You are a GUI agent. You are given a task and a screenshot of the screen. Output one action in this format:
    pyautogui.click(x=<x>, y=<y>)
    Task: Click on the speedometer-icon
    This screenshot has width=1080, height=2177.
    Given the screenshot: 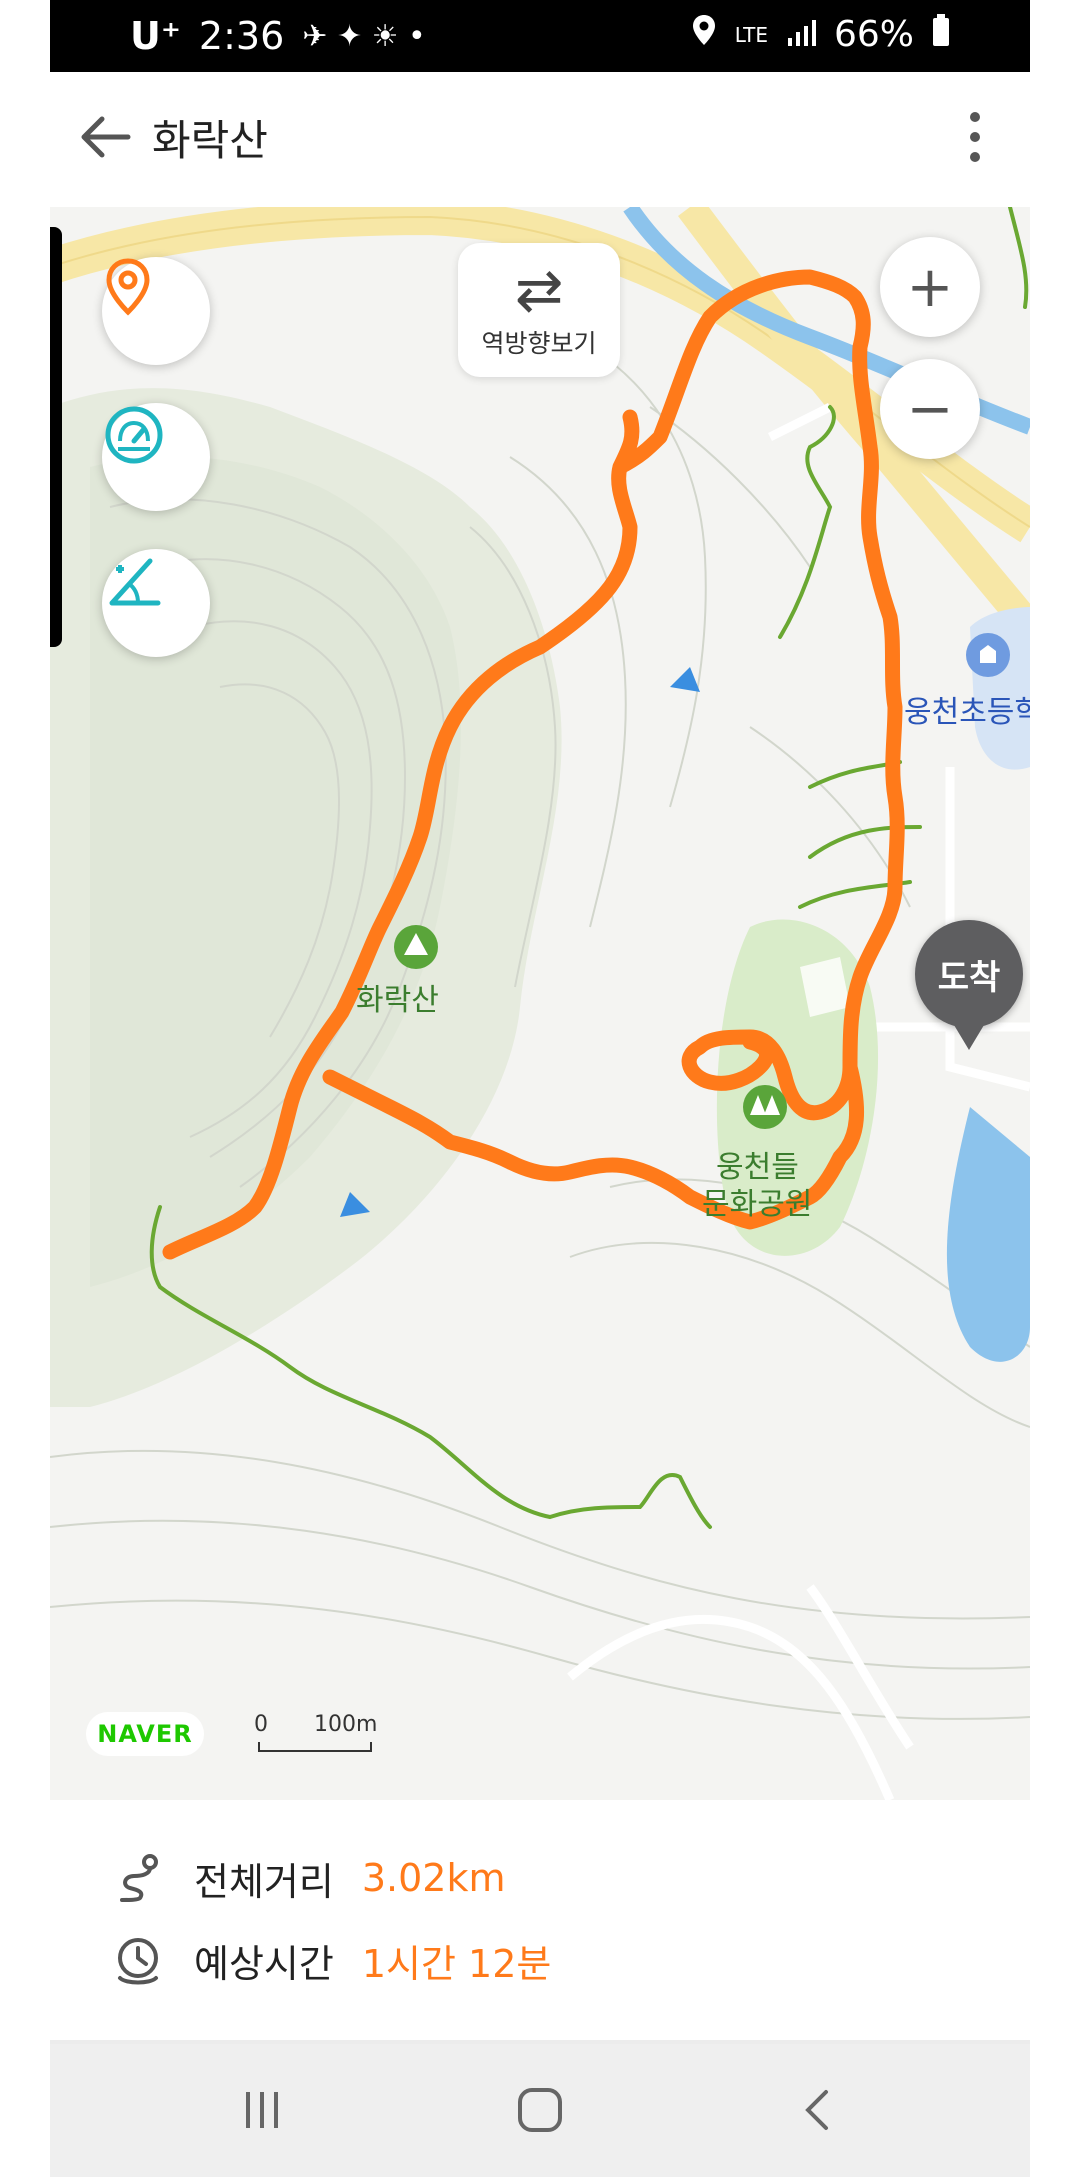 What is the action you would take?
    pyautogui.click(x=134, y=435)
    